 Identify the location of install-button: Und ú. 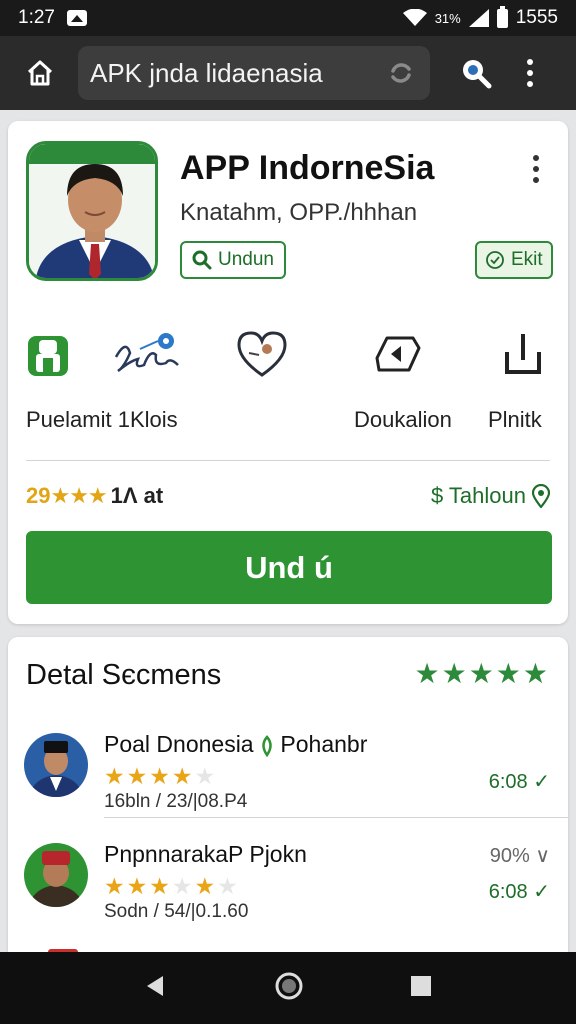
(289, 567).